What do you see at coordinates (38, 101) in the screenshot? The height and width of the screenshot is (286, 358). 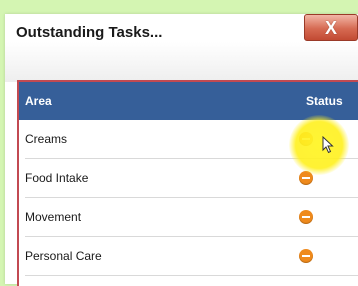 I see `column-header-area: Area` at bounding box center [38, 101].